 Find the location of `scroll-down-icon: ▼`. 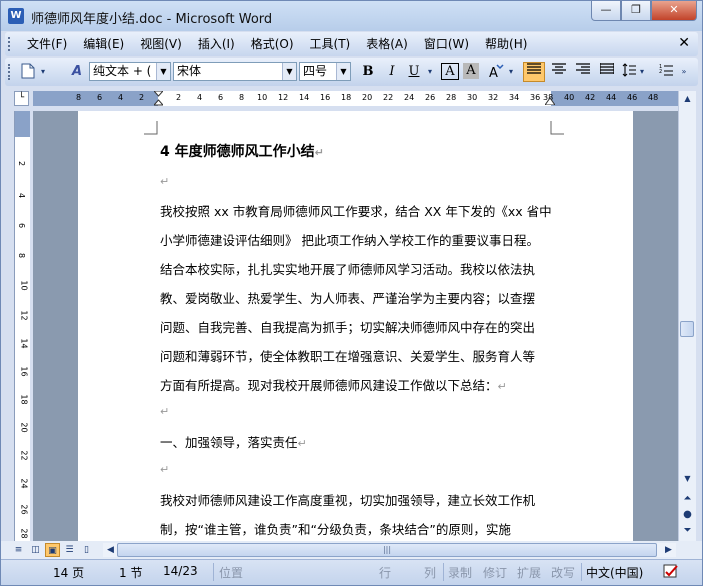

scroll-down-icon: ▼ is located at coordinates (687, 478).